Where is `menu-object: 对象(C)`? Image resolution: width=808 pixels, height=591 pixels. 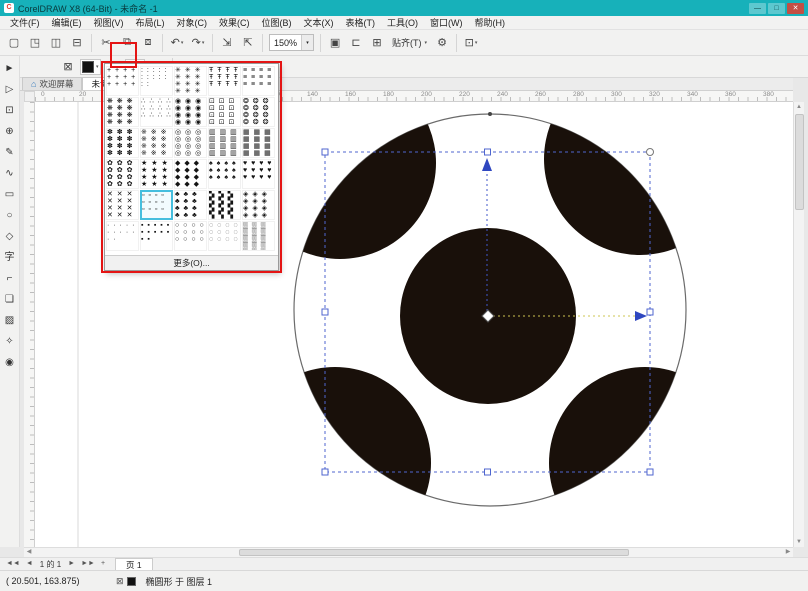 menu-object: 对象(C) is located at coordinates (192, 23).